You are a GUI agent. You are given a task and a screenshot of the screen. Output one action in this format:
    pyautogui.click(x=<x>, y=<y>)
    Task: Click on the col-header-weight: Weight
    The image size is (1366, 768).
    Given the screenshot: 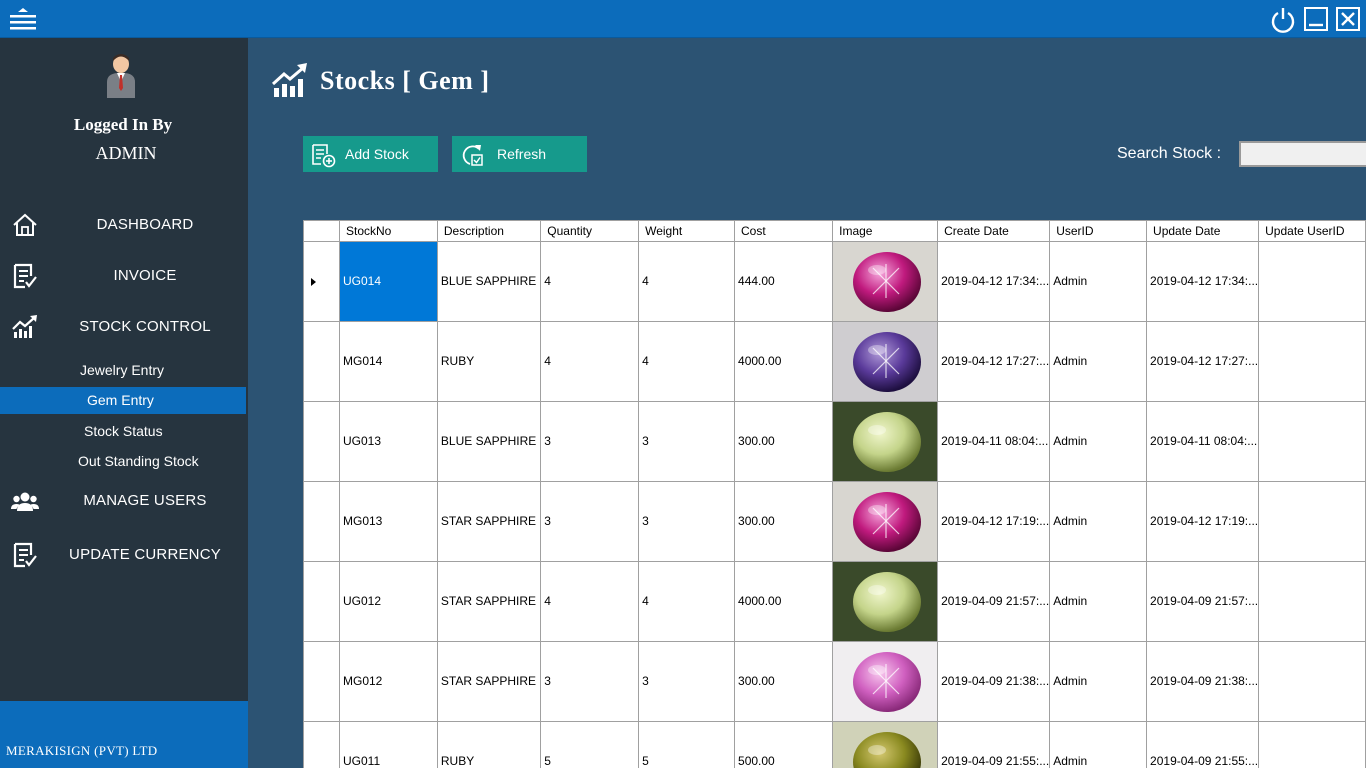 What is the action you would take?
    pyautogui.click(x=687, y=231)
    